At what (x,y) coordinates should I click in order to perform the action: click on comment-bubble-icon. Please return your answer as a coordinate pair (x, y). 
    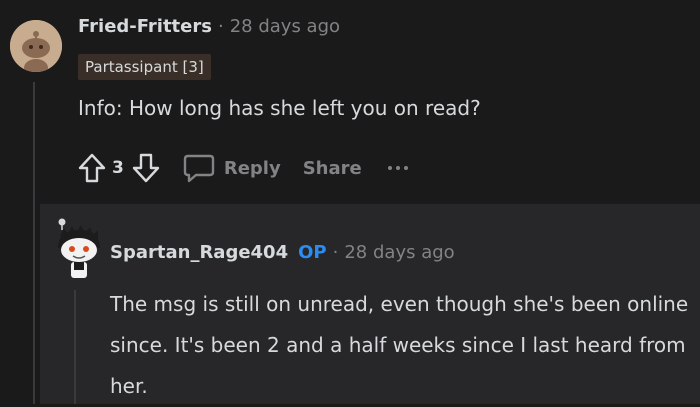
    Looking at the image, I should click on (199, 168).